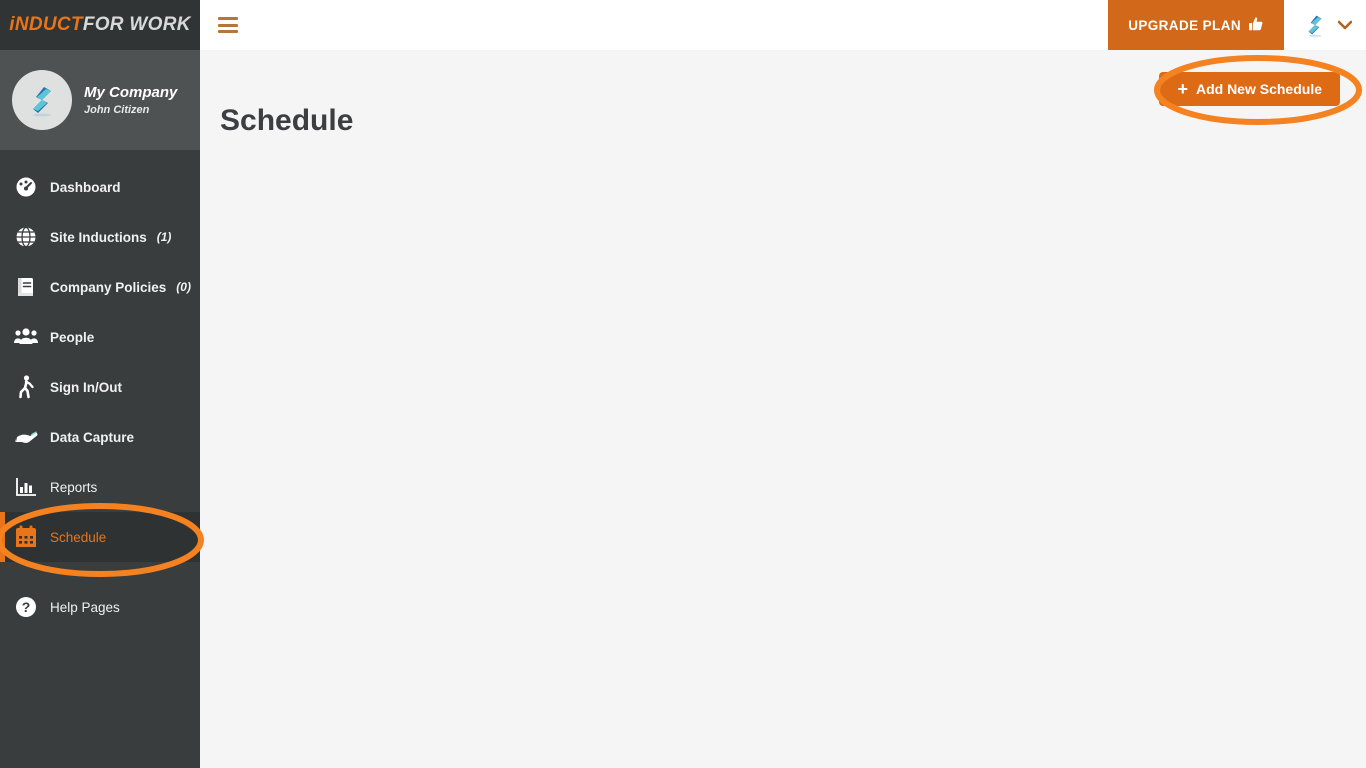 This screenshot has height=768, width=1366. I want to click on sidebar-item-site-inductions: Site Inductions (1), so click(100, 237).